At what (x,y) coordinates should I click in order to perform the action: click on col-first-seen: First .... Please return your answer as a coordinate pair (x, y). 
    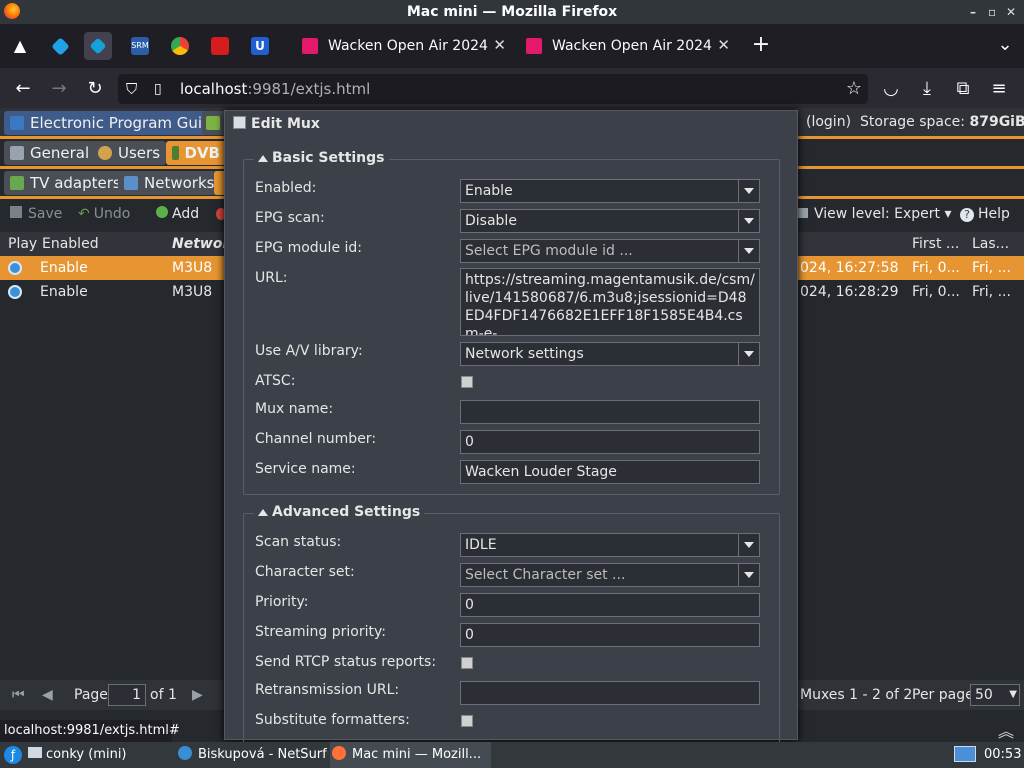
    Looking at the image, I should click on (935, 244).